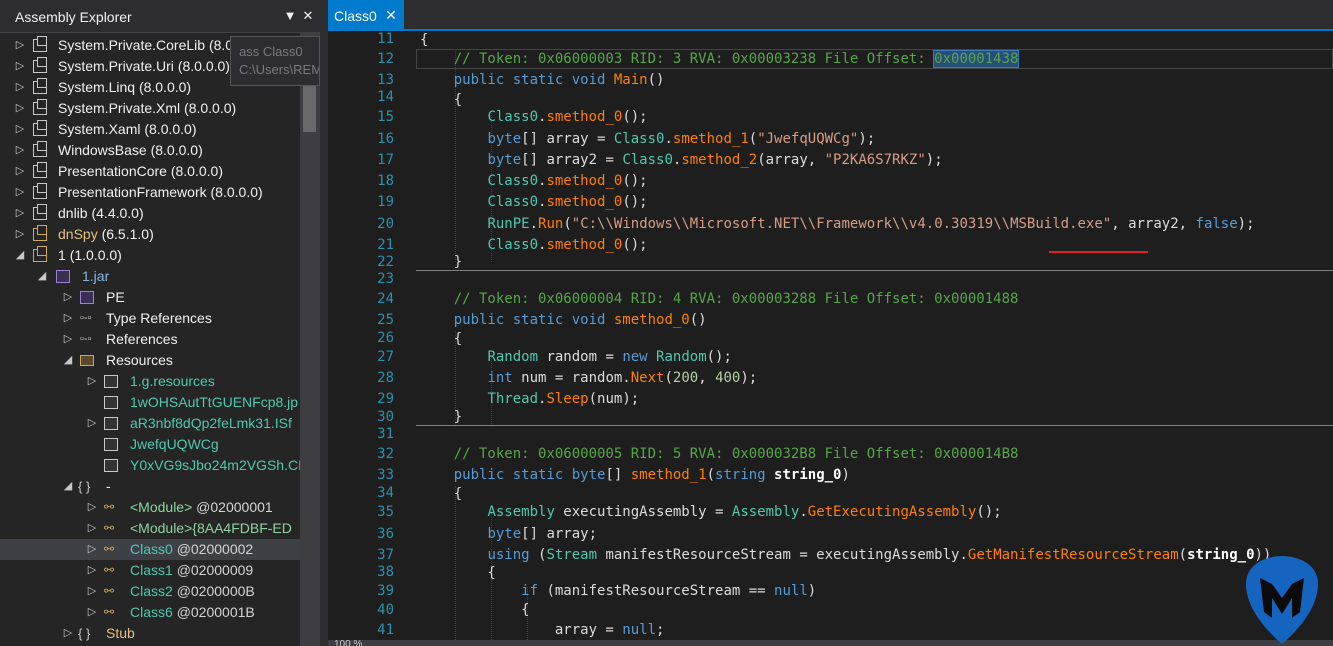 This screenshot has width=1333, height=646. I want to click on panel-dropdown-icon: ▼, so click(290, 16).